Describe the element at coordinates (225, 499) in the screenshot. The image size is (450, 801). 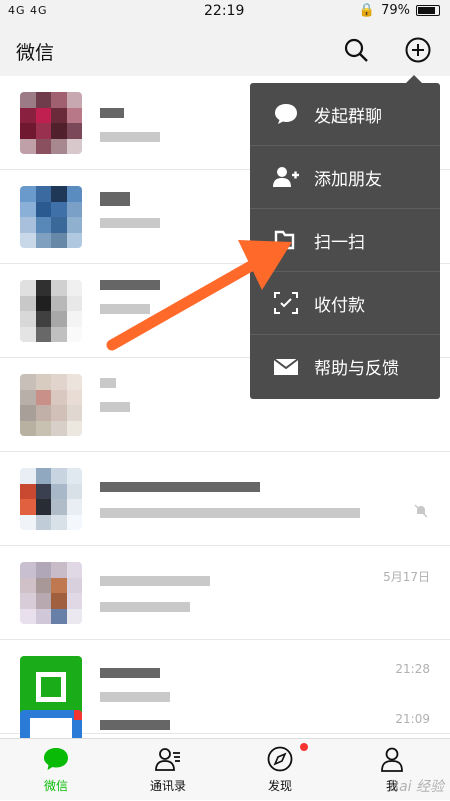
I see `chat-row` at that location.